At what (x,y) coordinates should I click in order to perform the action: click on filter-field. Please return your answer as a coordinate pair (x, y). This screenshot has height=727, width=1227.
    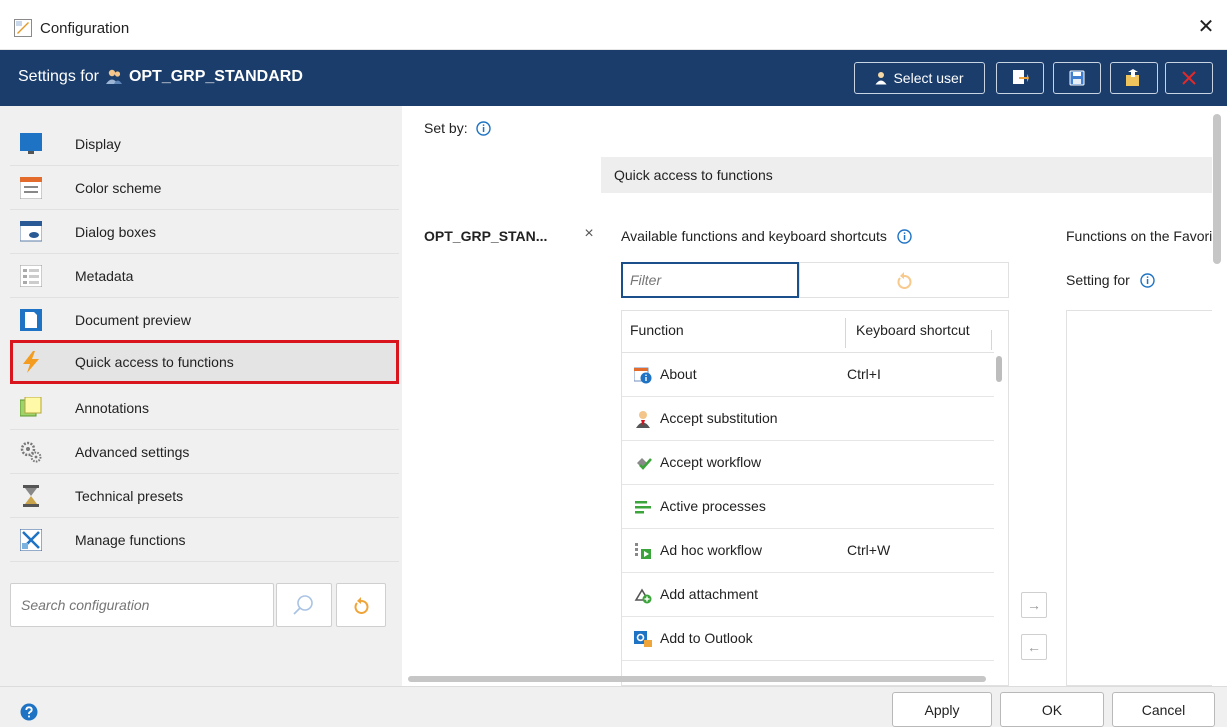
    Looking at the image, I should click on (710, 280).